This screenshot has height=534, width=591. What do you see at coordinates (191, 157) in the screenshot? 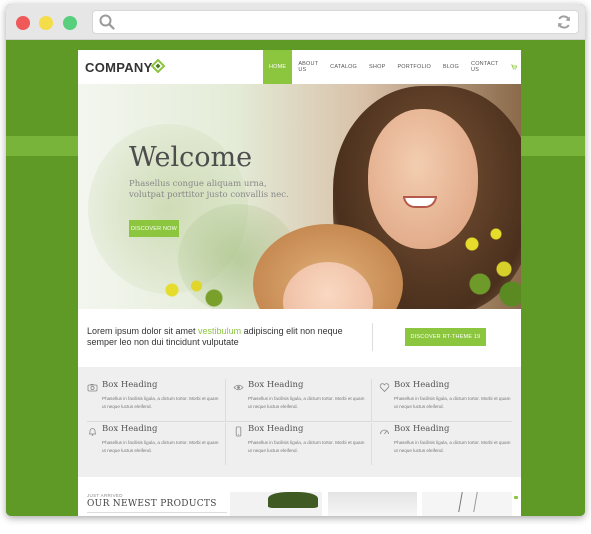
I see `hero-title: Welcome` at bounding box center [191, 157].